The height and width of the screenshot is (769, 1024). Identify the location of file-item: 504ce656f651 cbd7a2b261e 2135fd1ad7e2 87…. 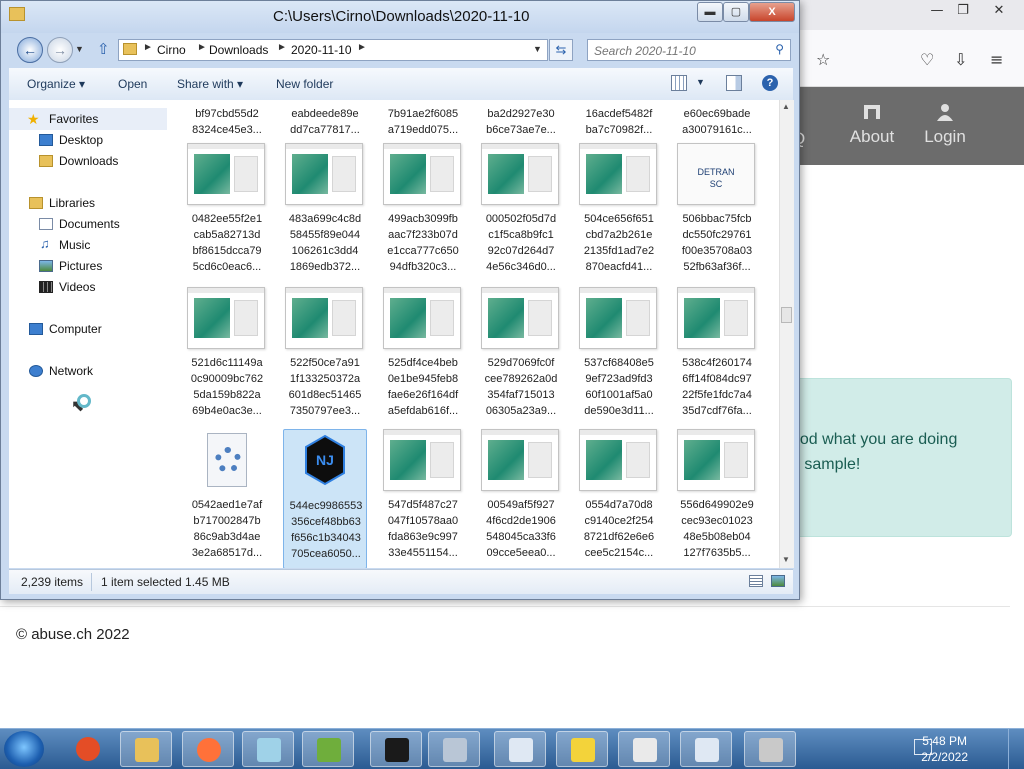
(619, 213).